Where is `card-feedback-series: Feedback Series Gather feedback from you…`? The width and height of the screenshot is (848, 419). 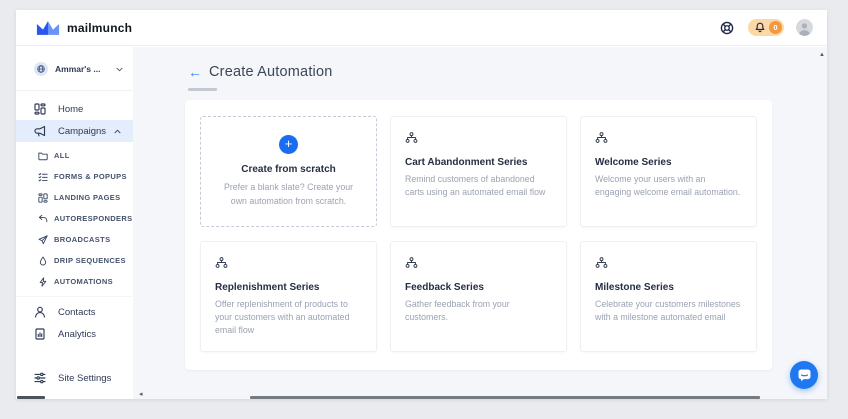
card-feedback-series: Feedback Series Gather feedback from you… is located at coordinates (478, 296).